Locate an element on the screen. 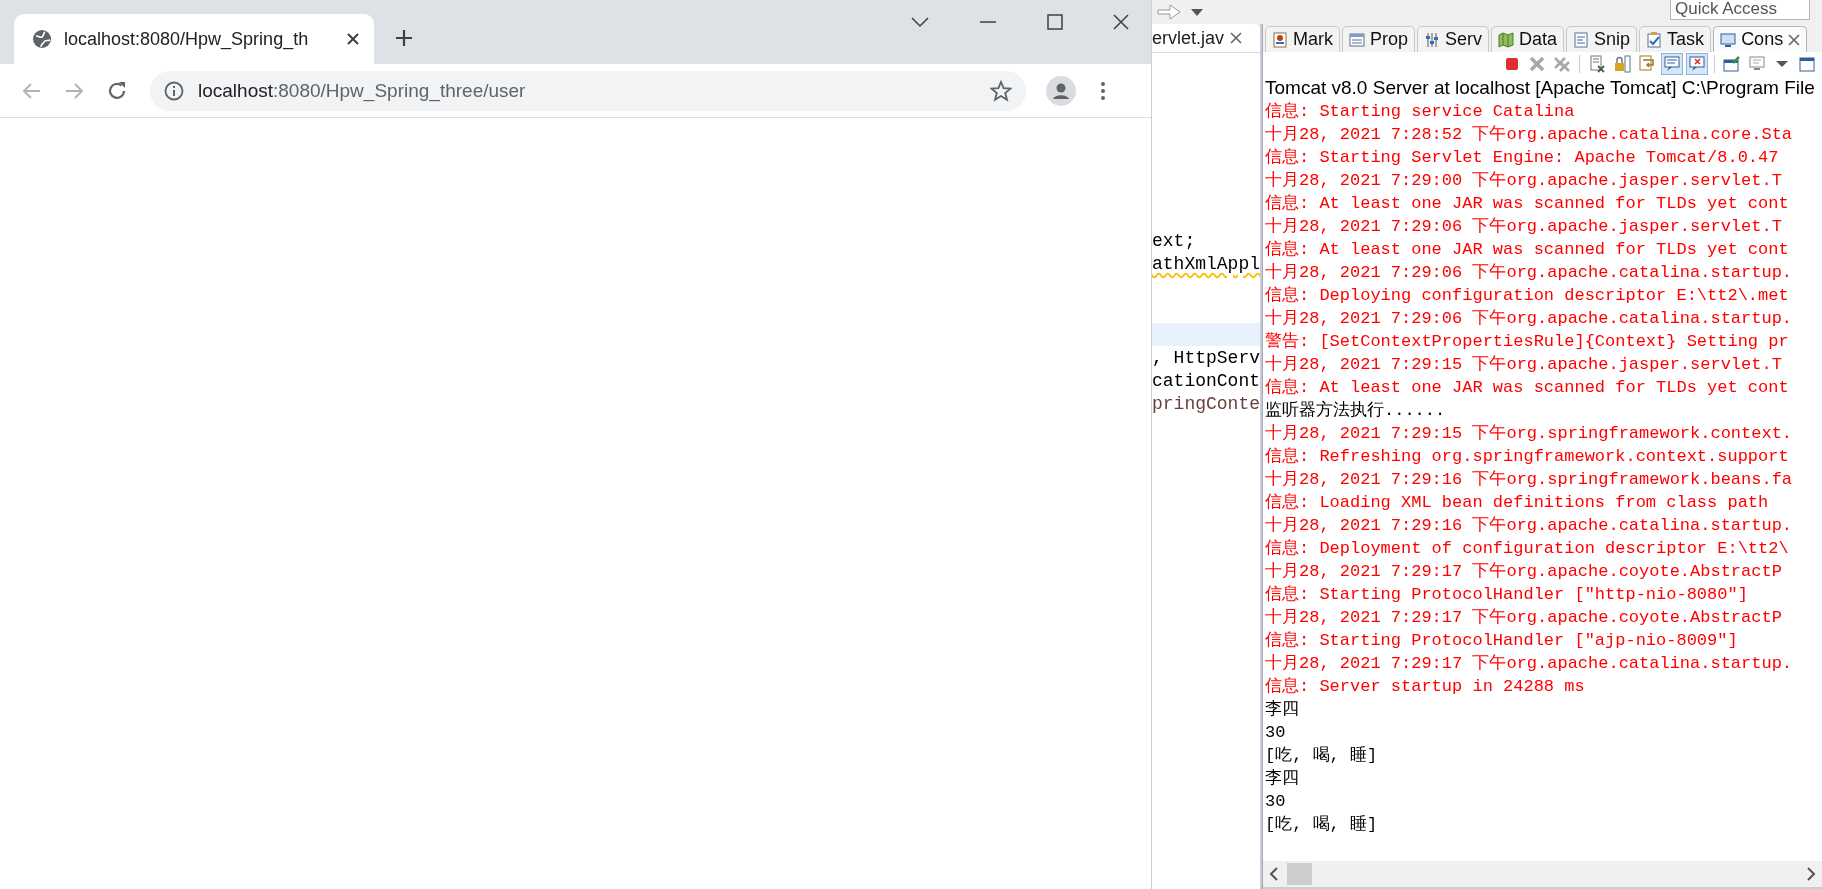 The width and height of the screenshot is (1822, 889). horizontal-scrollbar is located at coordinates (1542, 875).